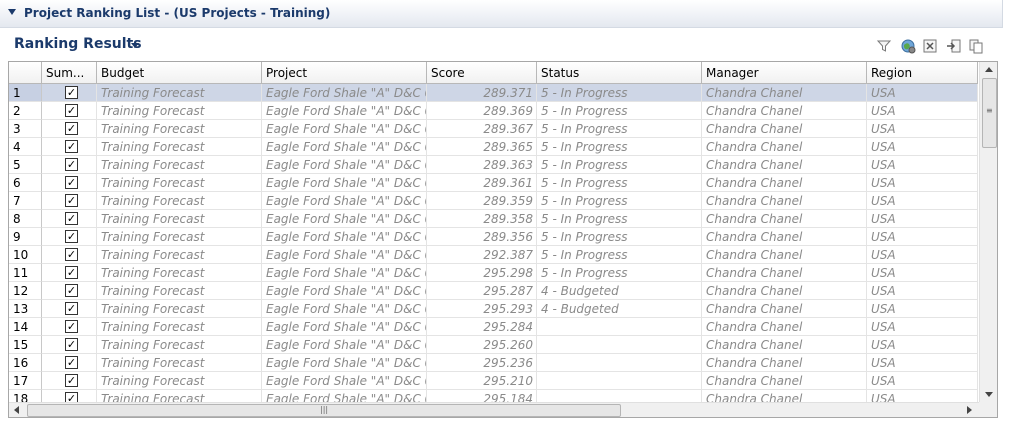  I want to click on collapse-triangle-icon, so click(12, 12).